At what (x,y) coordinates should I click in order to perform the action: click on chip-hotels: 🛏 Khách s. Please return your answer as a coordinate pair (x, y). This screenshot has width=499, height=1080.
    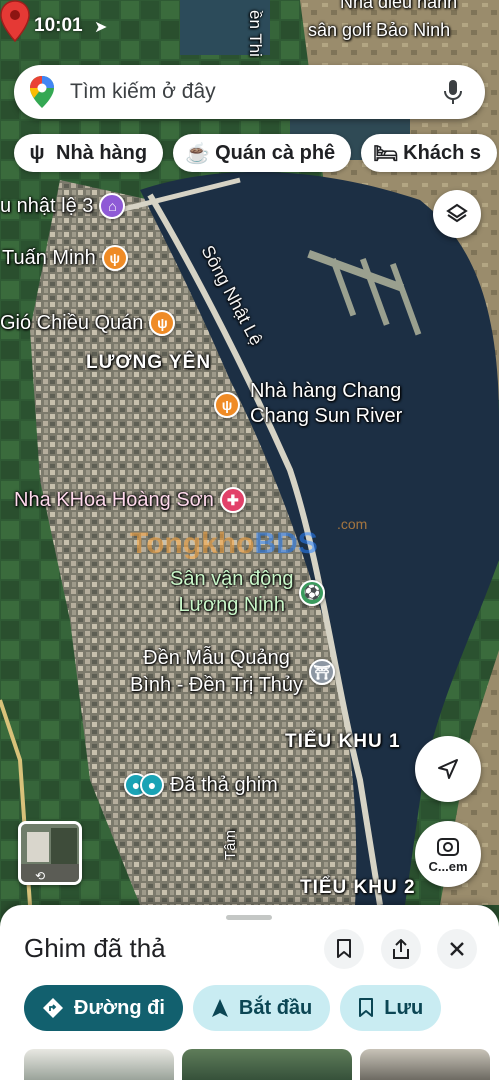
    Looking at the image, I should click on (429, 153).